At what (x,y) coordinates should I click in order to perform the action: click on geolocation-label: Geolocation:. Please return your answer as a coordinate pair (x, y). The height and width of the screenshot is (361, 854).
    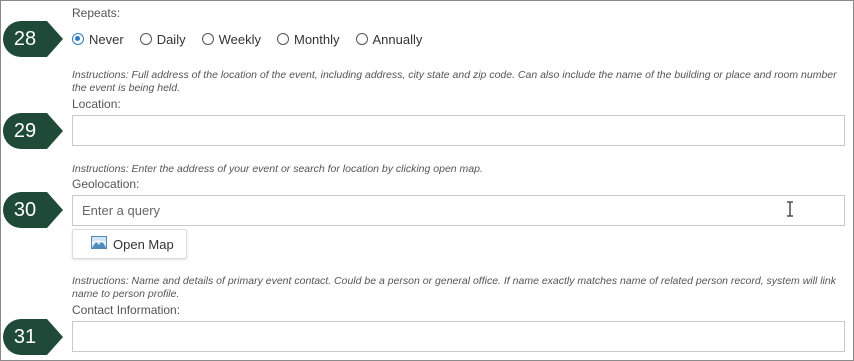
    Looking at the image, I should click on (106, 184).